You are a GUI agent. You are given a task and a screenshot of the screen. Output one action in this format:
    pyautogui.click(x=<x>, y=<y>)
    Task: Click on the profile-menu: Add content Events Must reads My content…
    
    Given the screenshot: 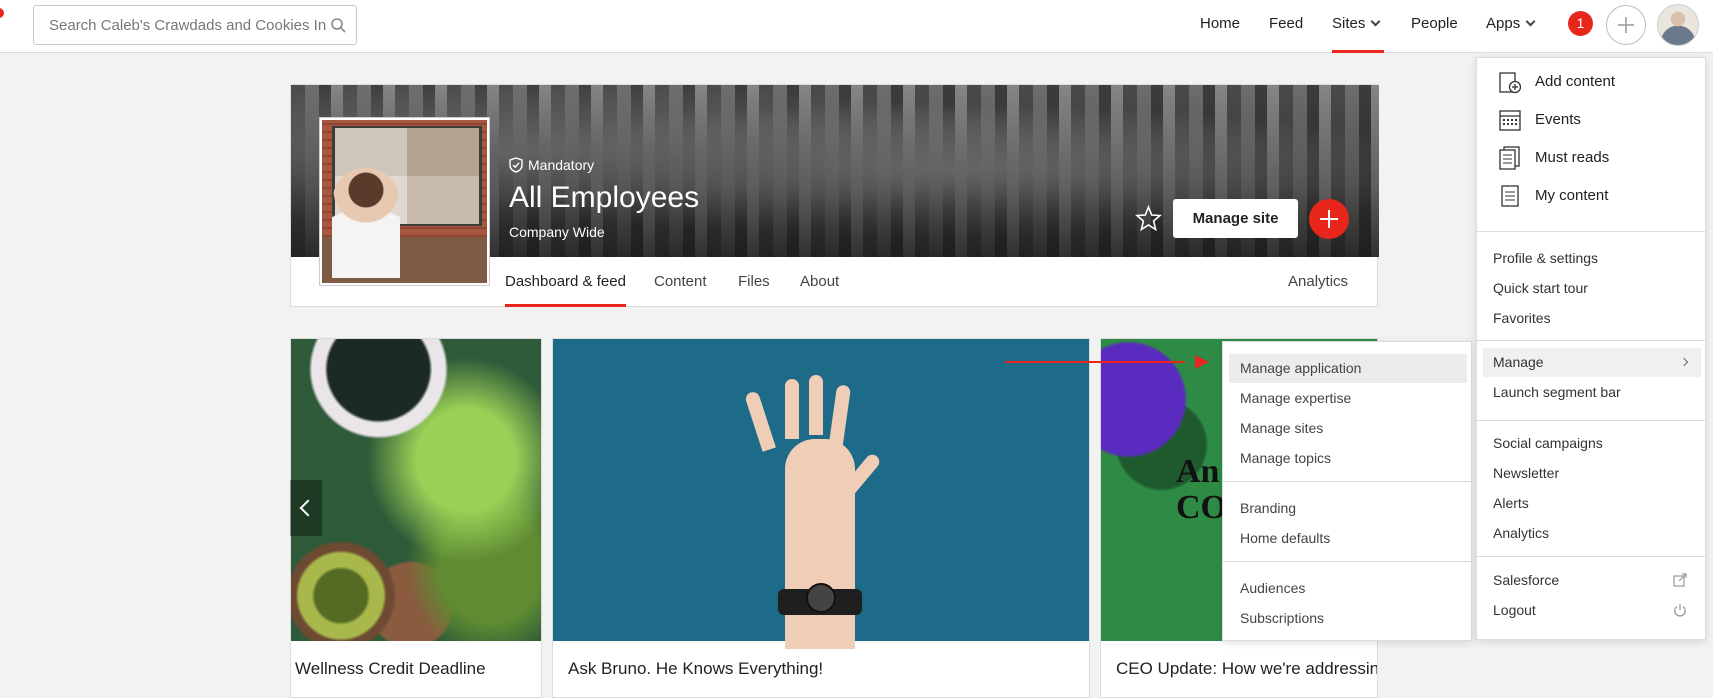 What is the action you would take?
    pyautogui.click(x=1591, y=348)
    